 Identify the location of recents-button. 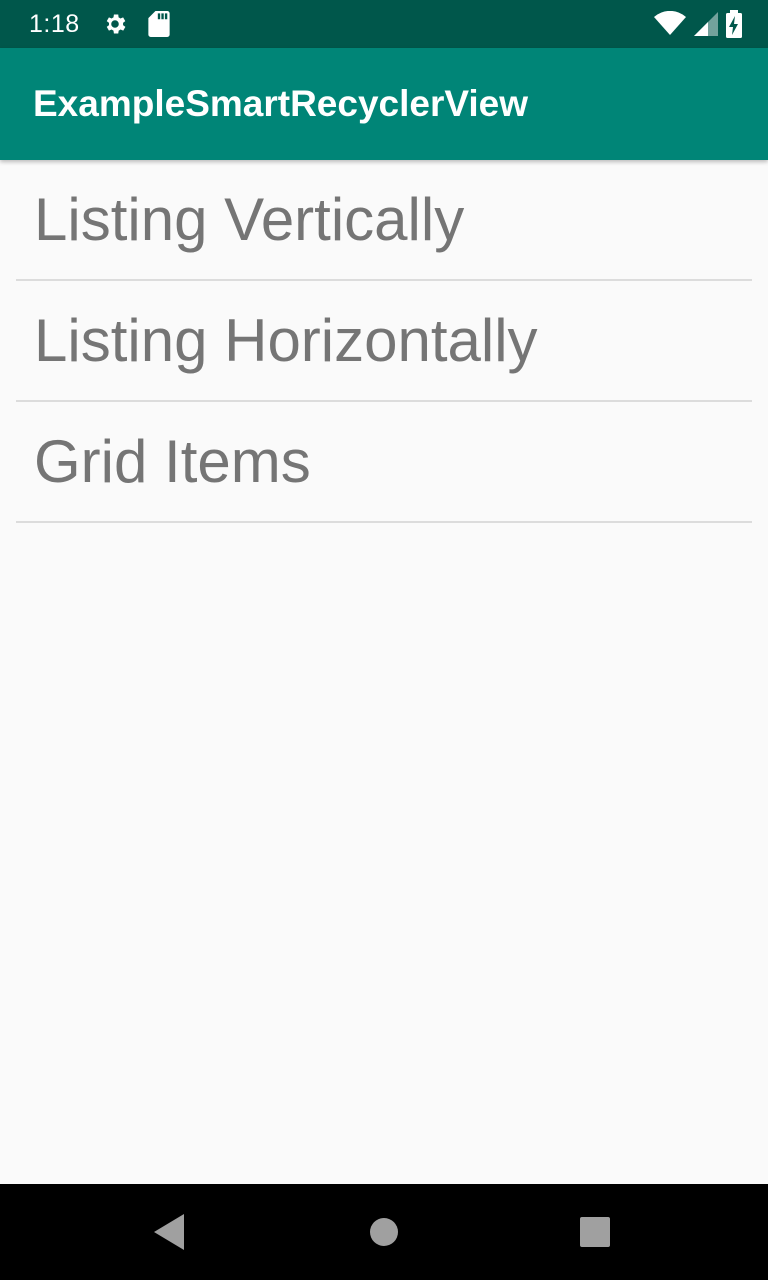
(595, 1232).